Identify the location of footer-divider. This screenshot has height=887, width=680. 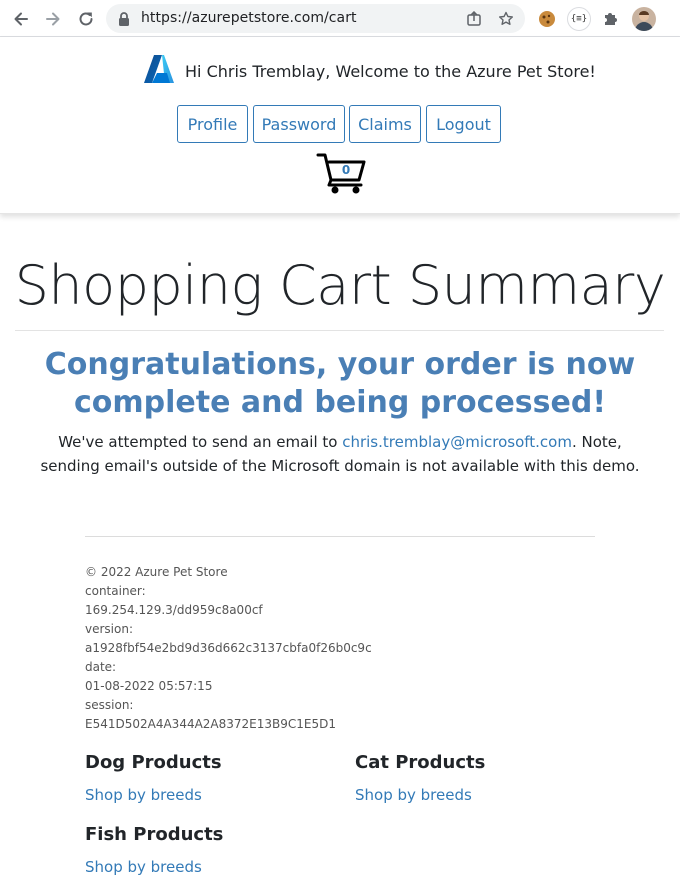
(340, 536).